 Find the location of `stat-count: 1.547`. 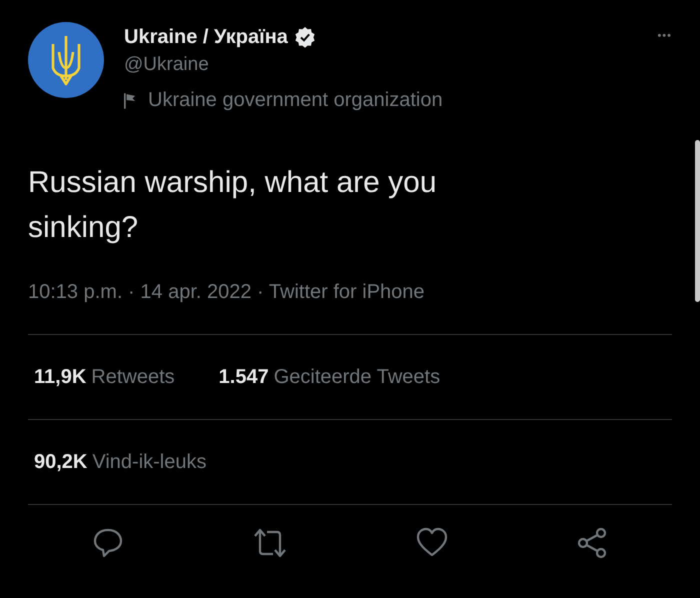

stat-count: 1.547 is located at coordinates (243, 377).